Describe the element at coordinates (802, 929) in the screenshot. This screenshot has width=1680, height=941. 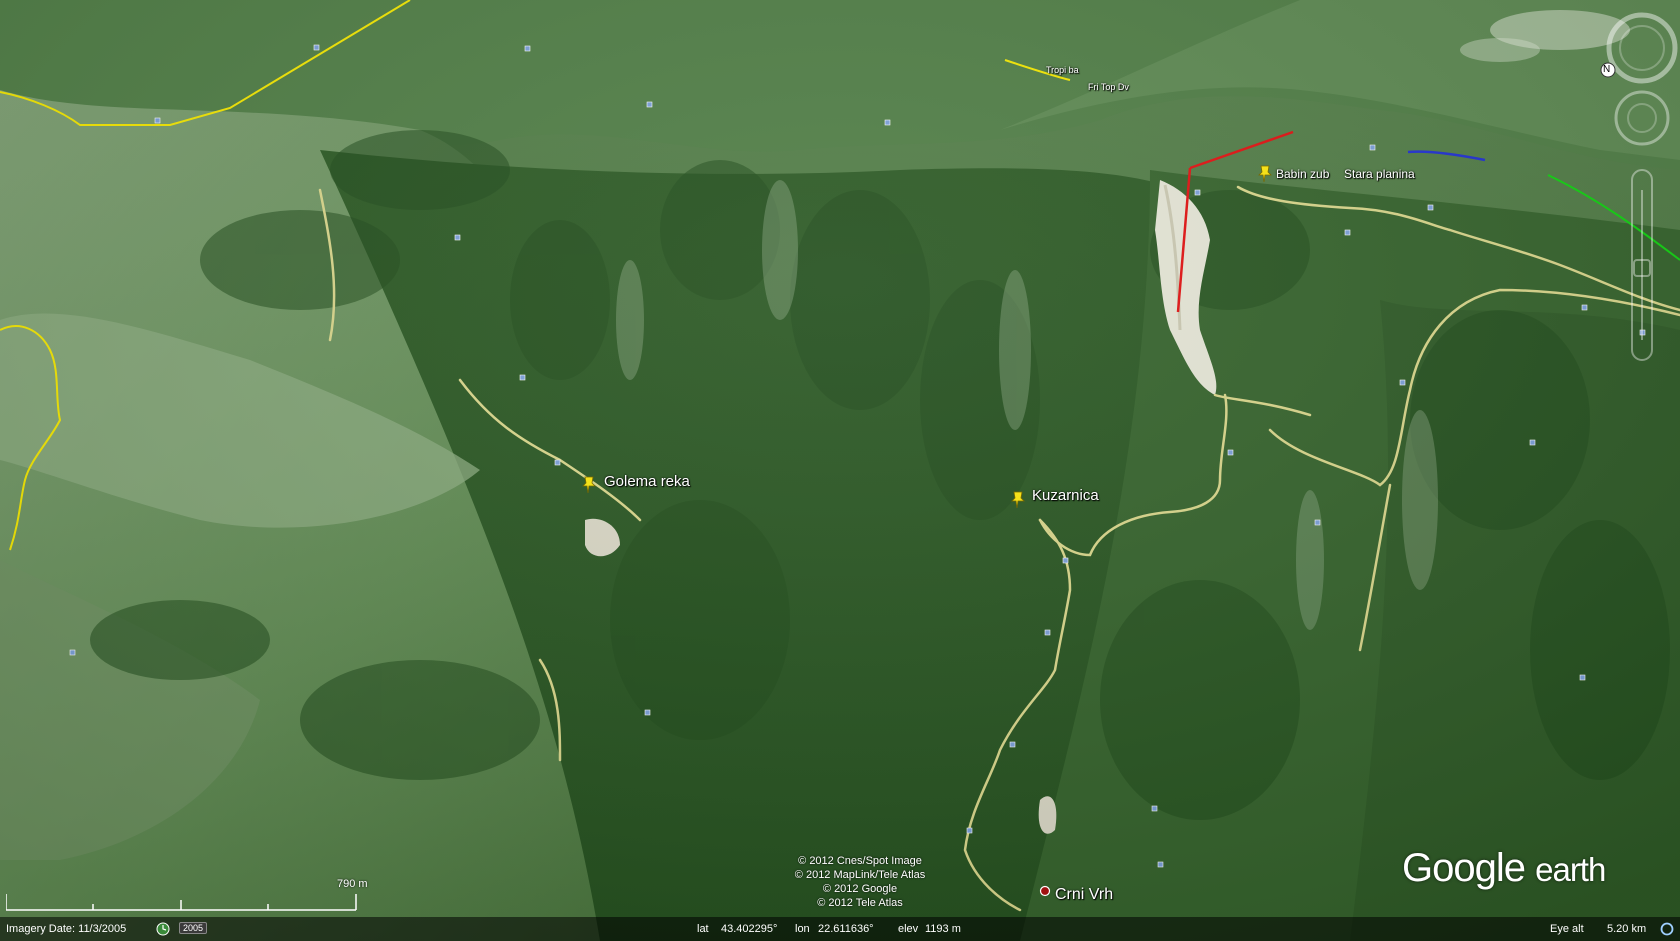
I see `lon-label: lon` at that location.